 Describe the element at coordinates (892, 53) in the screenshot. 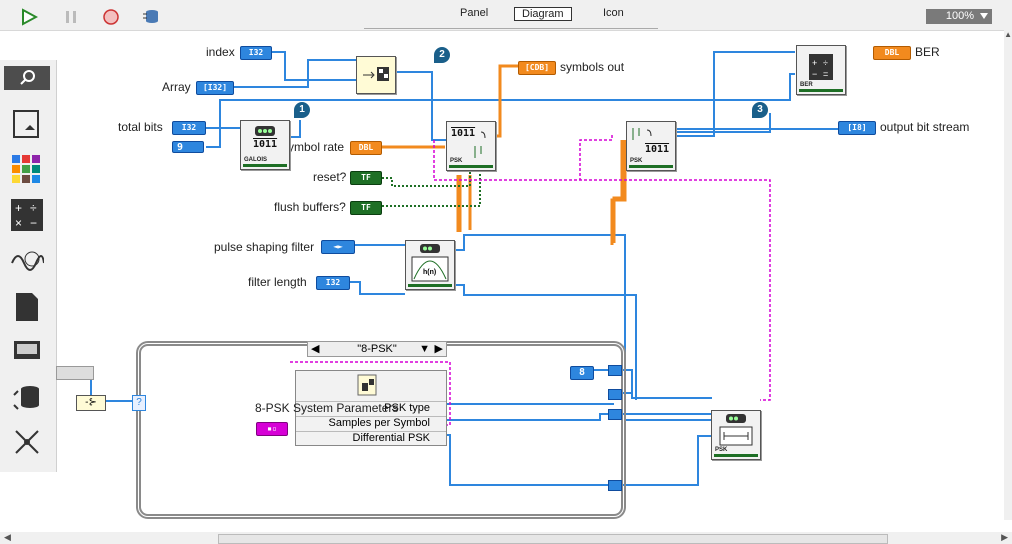

I see `ber-terminal: DBL` at that location.